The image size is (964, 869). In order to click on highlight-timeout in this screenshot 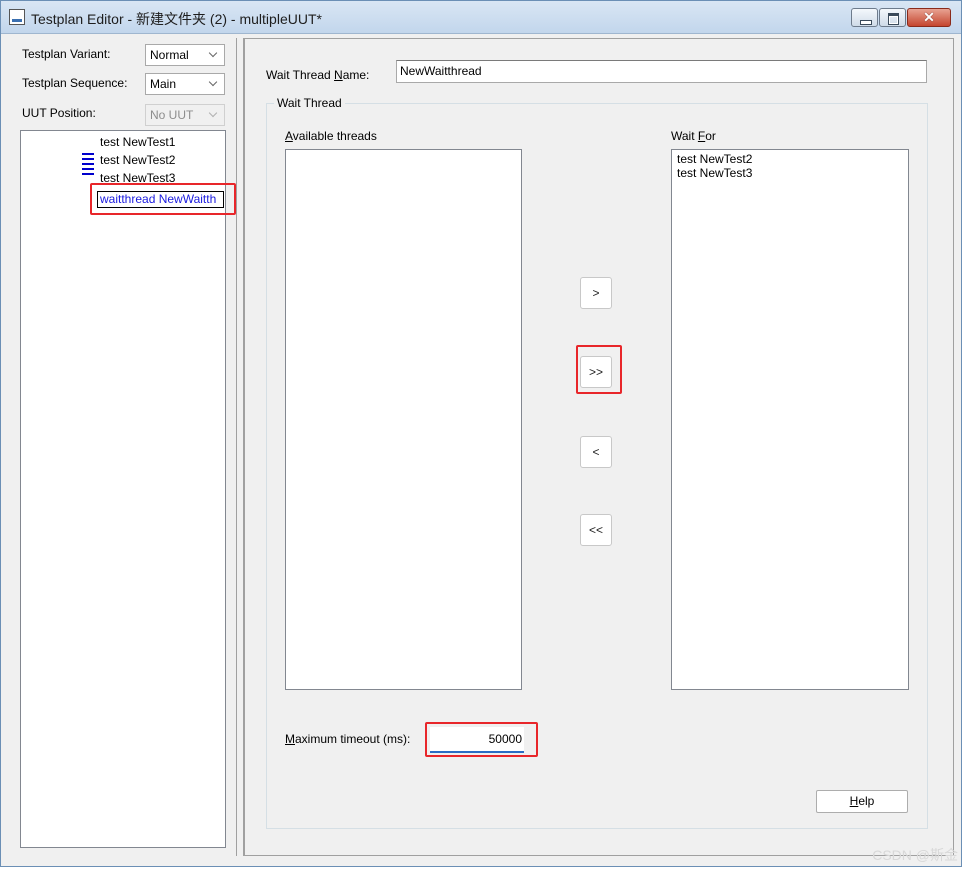, I will do `click(481, 739)`.